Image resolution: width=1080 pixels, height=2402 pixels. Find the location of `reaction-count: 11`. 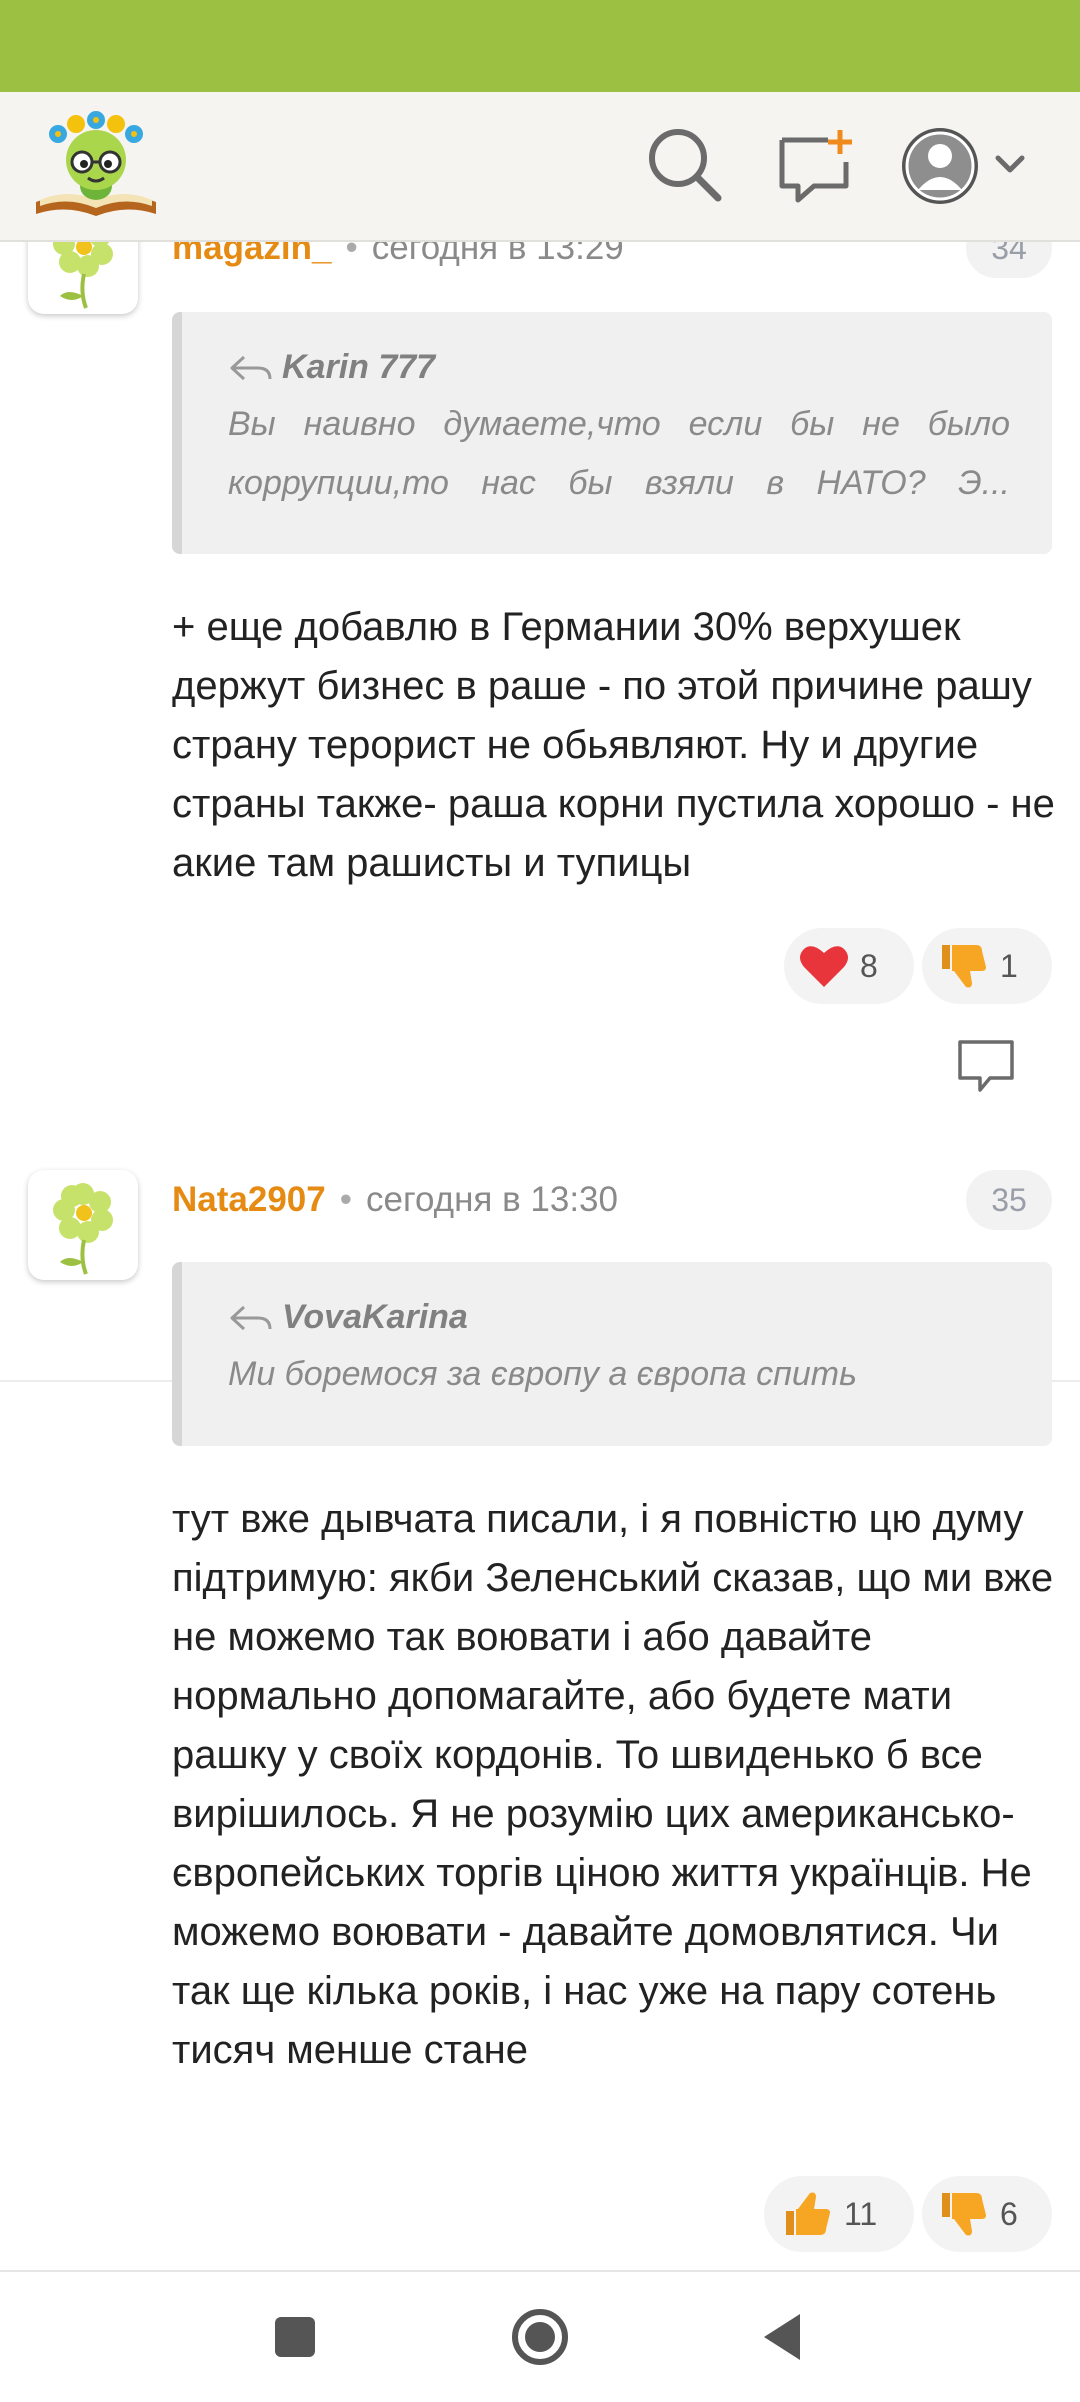

reaction-count: 11 is located at coordinates (861, 2213).